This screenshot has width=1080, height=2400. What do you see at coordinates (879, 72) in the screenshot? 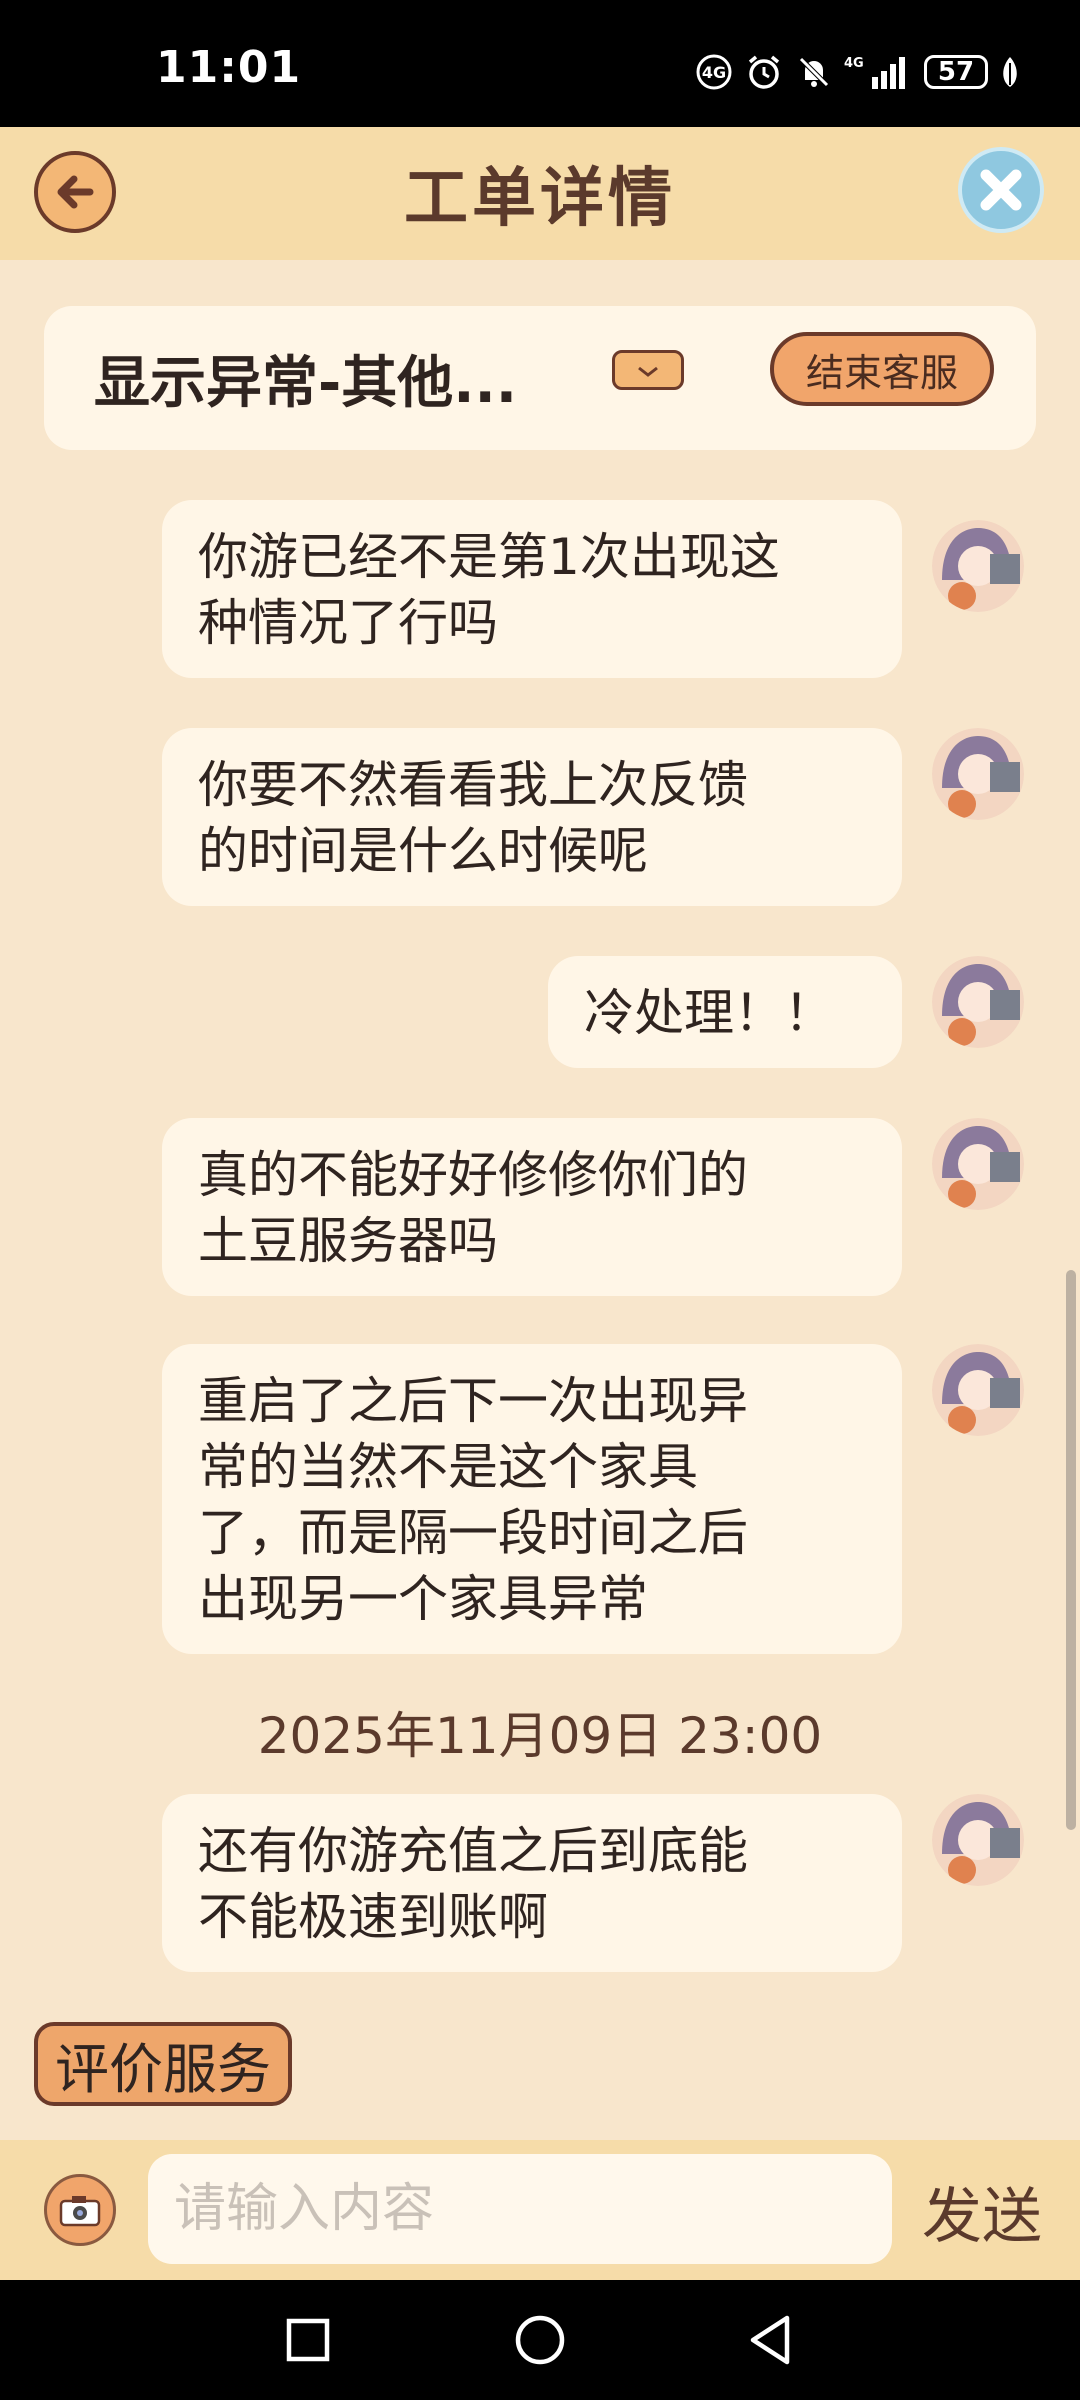
I see `signal-icon: 4G` at bounding box center [879, 72].